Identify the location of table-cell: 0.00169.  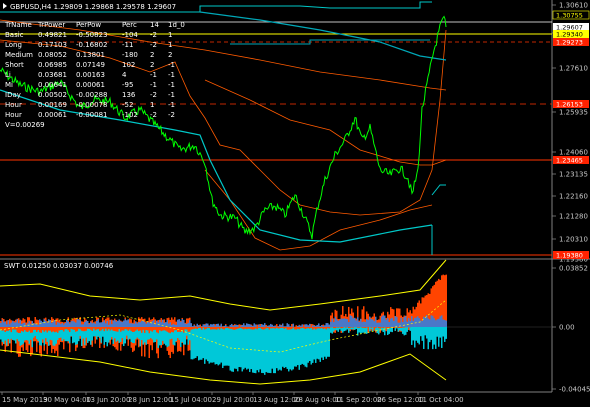
(52, 105).